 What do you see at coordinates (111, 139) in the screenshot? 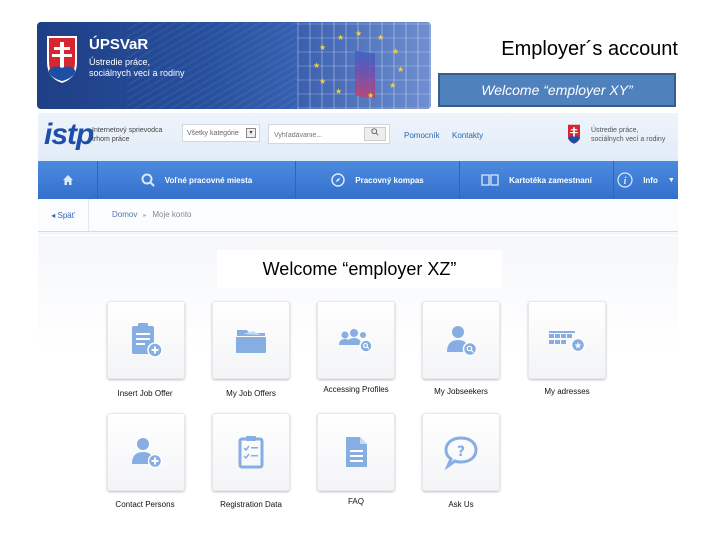
I see `tagline-line: trhom práce` at bounding box center [111, 139].